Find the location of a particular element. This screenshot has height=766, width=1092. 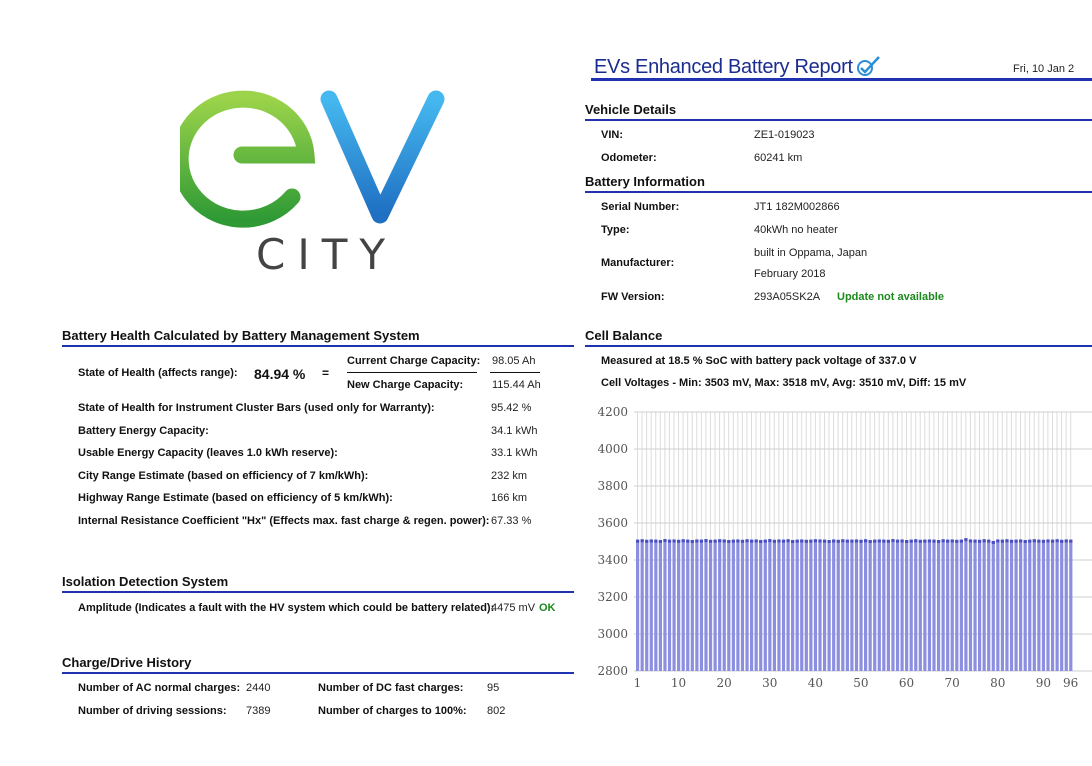

full-charges-value: 802 is located at coordinates (496, 711).